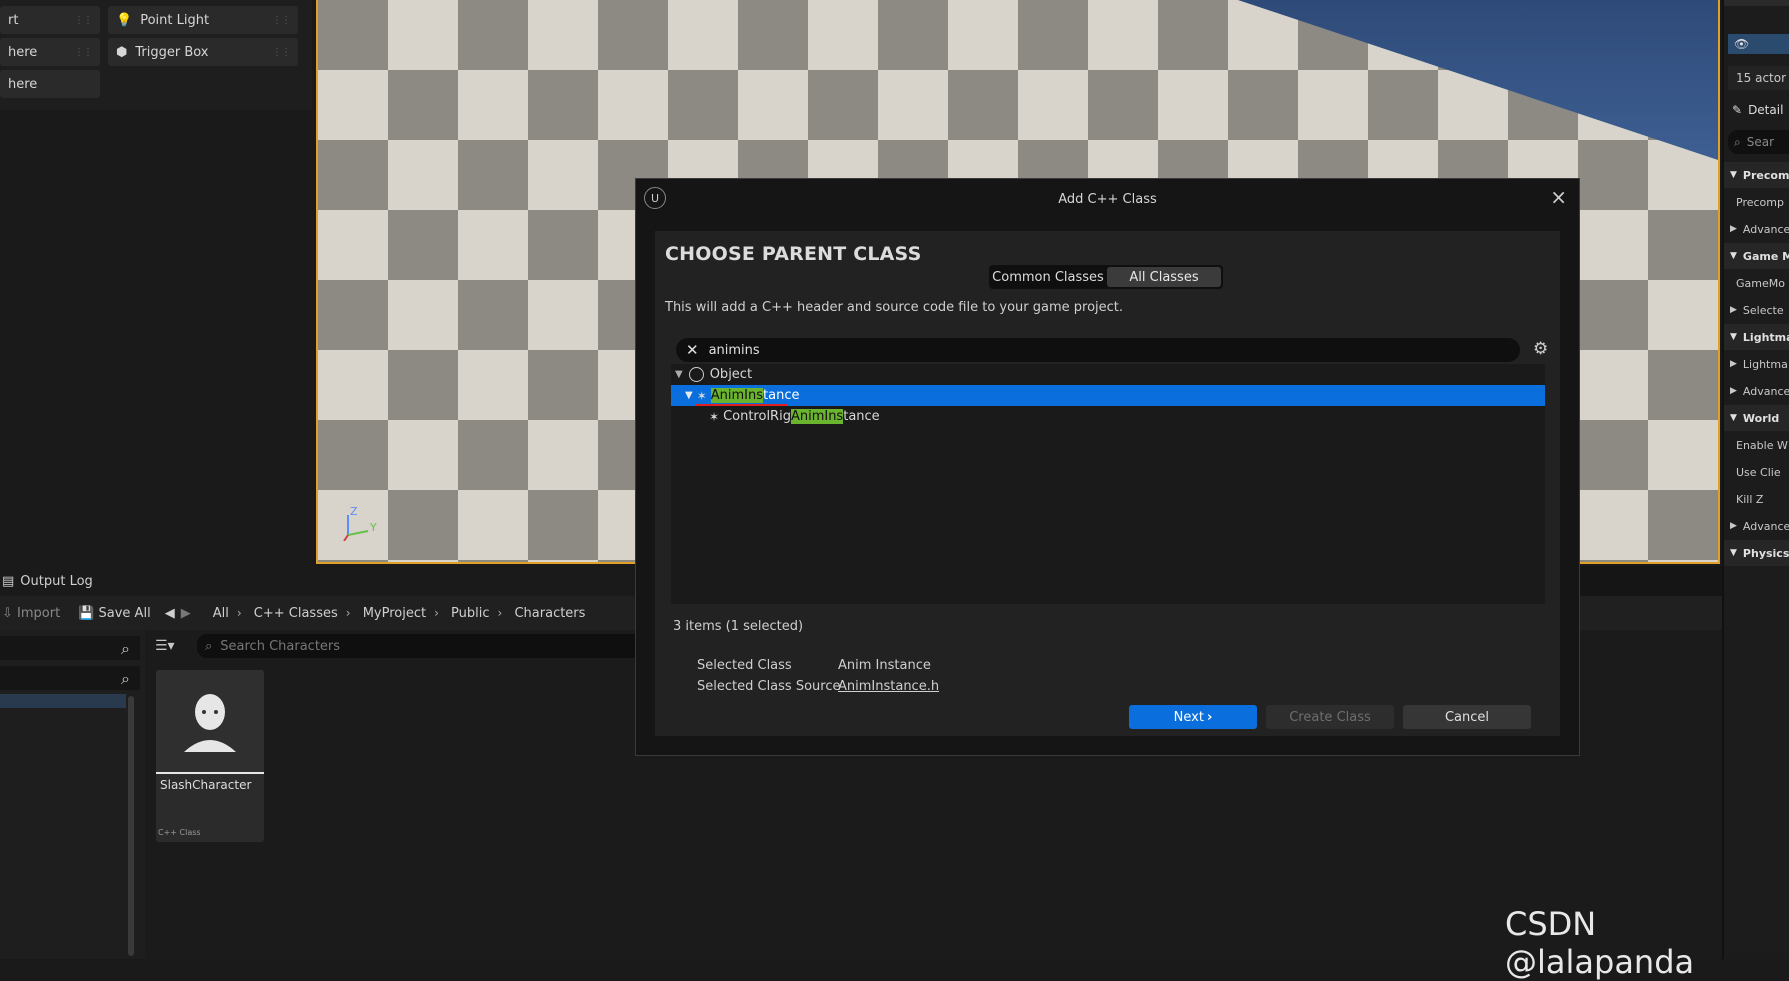 The width and height of the screenshot is (1789, 981). What do you see at coordinates (210, 723) in the screenshot?
I see `character-icon` at bounding box center [210, 723].